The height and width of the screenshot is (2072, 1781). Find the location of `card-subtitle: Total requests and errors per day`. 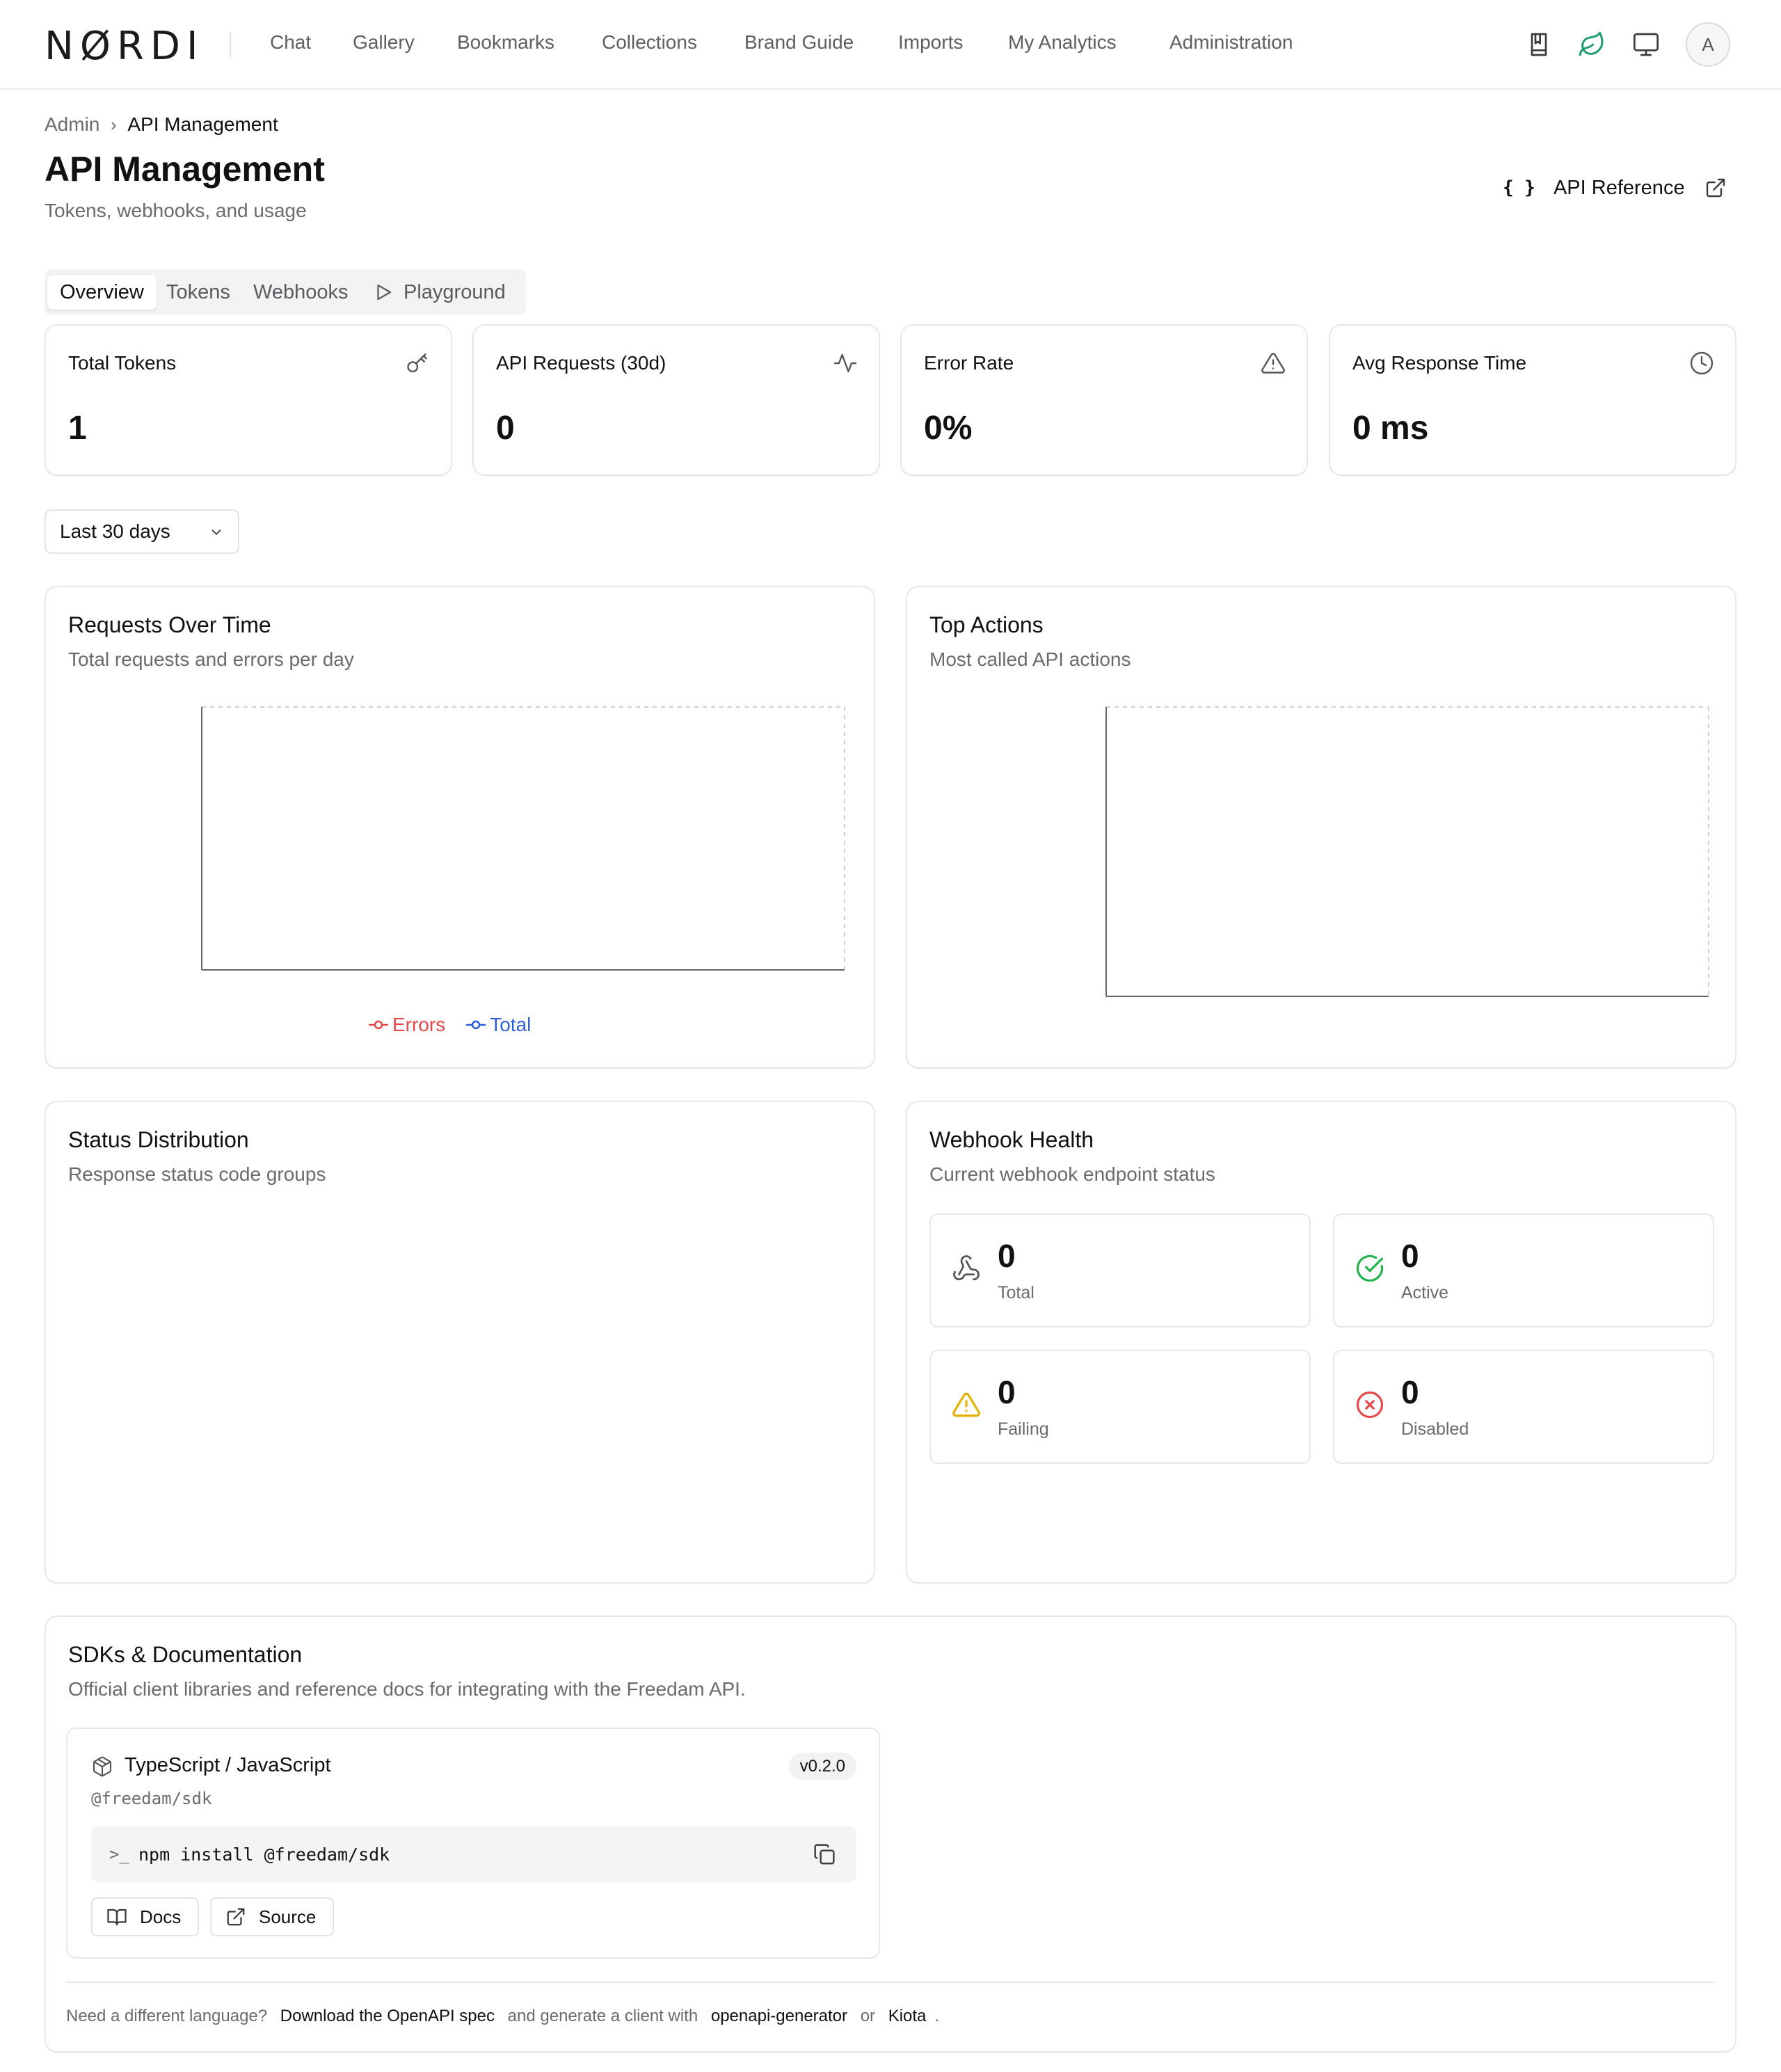

card-subtitle: Total requests and errors per day is located at coordinates (211, 659).